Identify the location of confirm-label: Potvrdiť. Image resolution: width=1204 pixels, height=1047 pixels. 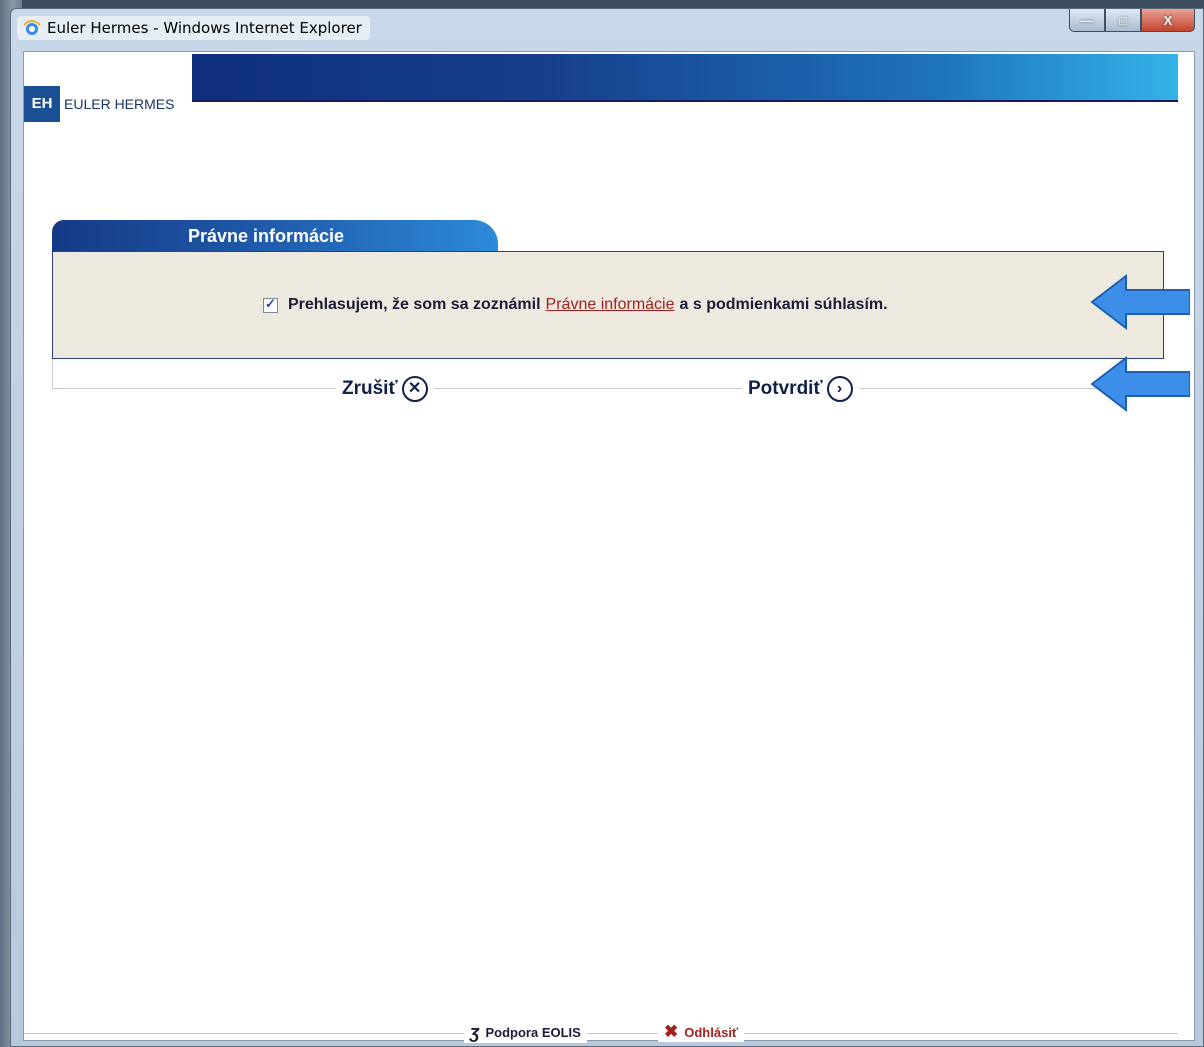
(785, 388).